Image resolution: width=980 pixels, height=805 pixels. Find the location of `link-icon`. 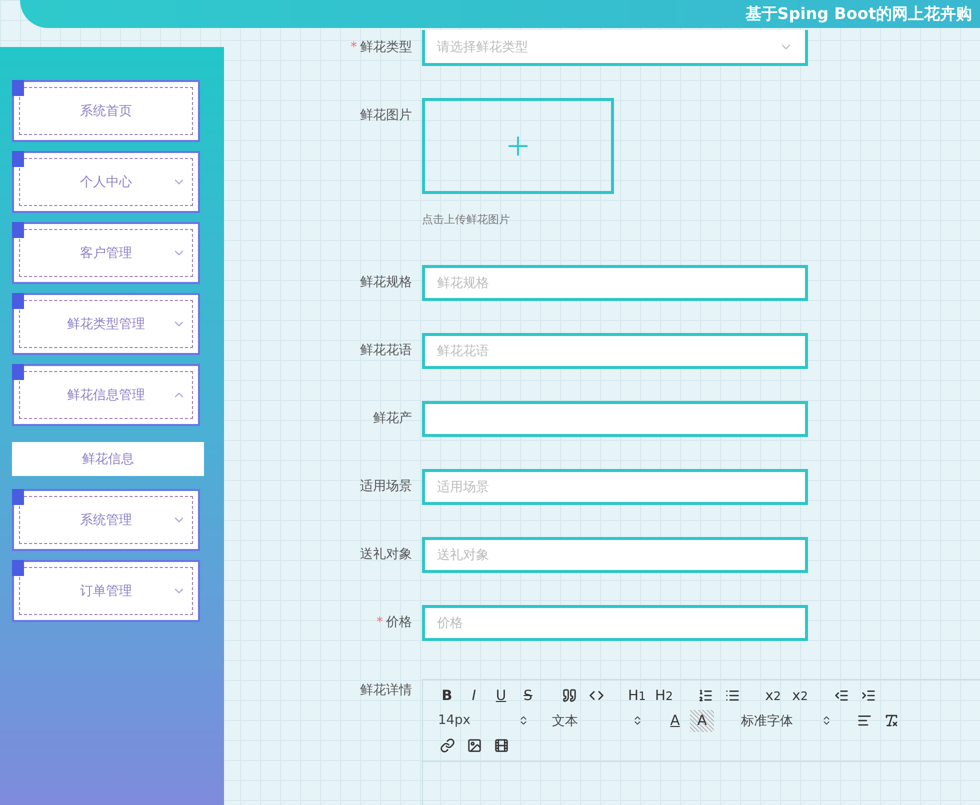

link-icon is located at coordinates (447, 745).